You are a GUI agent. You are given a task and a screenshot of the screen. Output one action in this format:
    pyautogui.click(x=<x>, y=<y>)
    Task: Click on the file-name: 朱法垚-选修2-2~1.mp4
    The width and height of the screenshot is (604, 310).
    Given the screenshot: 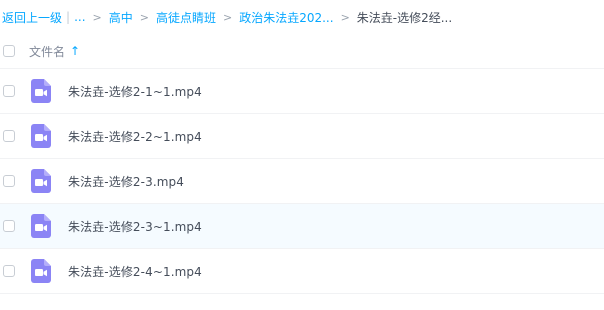 What is the action you would take?
    pyautogui.click(x=135, y=136)
    